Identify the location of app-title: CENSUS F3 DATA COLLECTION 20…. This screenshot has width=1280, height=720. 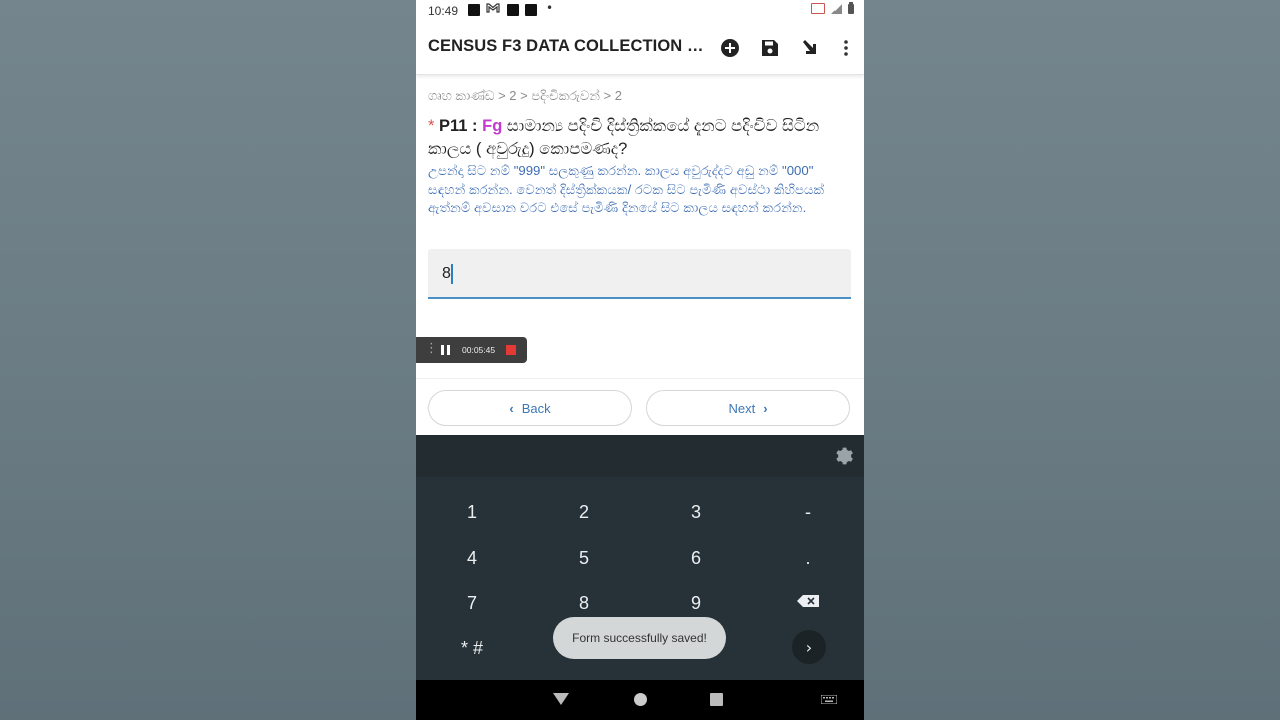
(566, 46).